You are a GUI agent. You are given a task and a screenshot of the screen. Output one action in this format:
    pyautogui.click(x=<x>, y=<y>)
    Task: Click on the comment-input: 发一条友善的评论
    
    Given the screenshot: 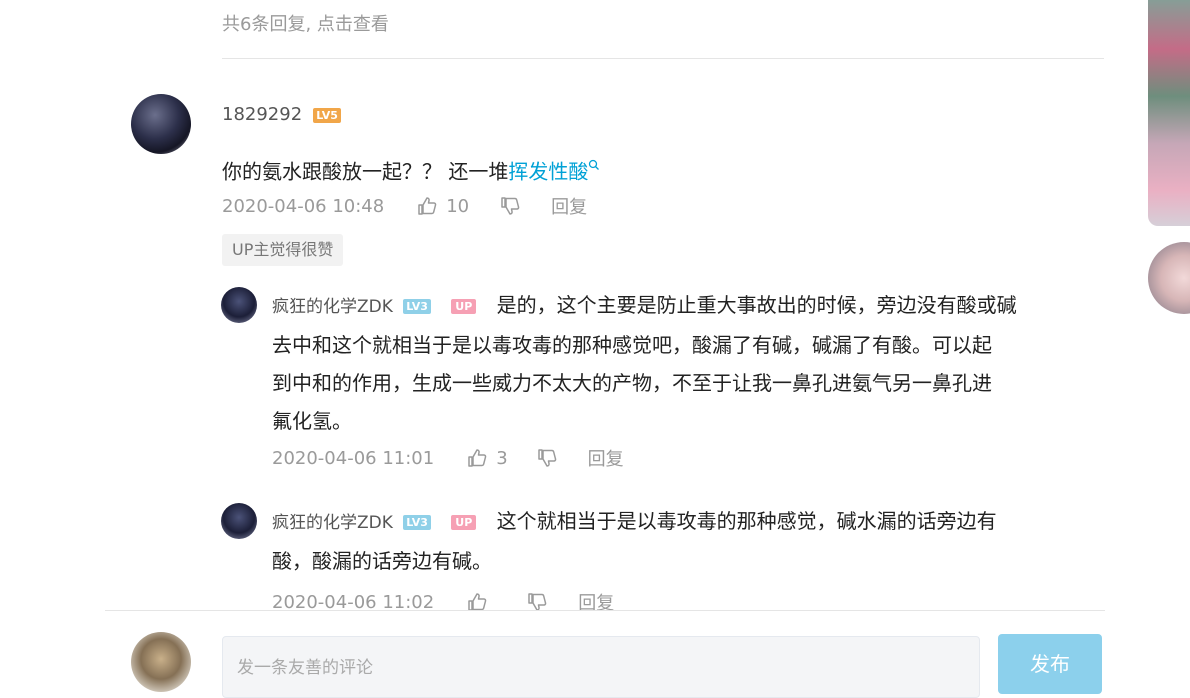 What is the action you would take?
    pyautogui.click(x=601, y=667)
    